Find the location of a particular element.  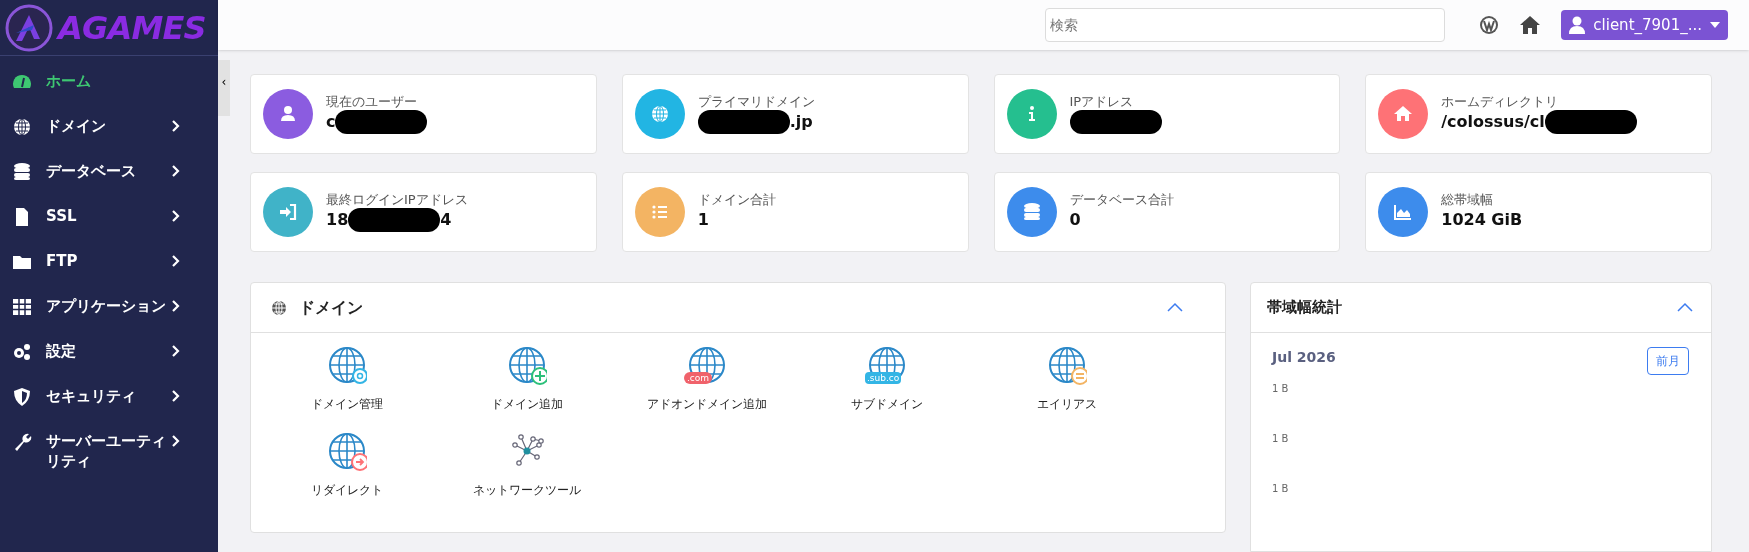

sidebar-item: ホーム is located at coordinates (109, 82).